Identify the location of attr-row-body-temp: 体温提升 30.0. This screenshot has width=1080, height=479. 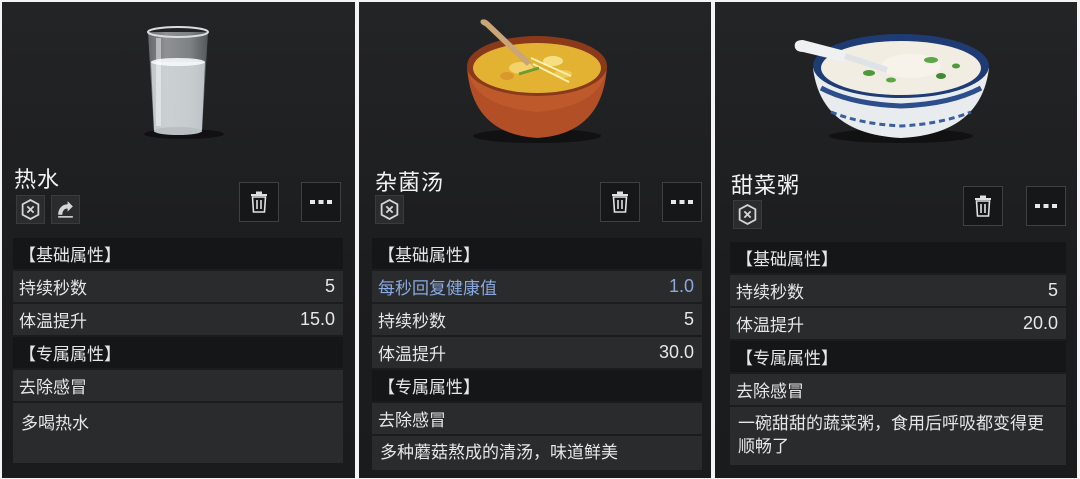
(537, 352).